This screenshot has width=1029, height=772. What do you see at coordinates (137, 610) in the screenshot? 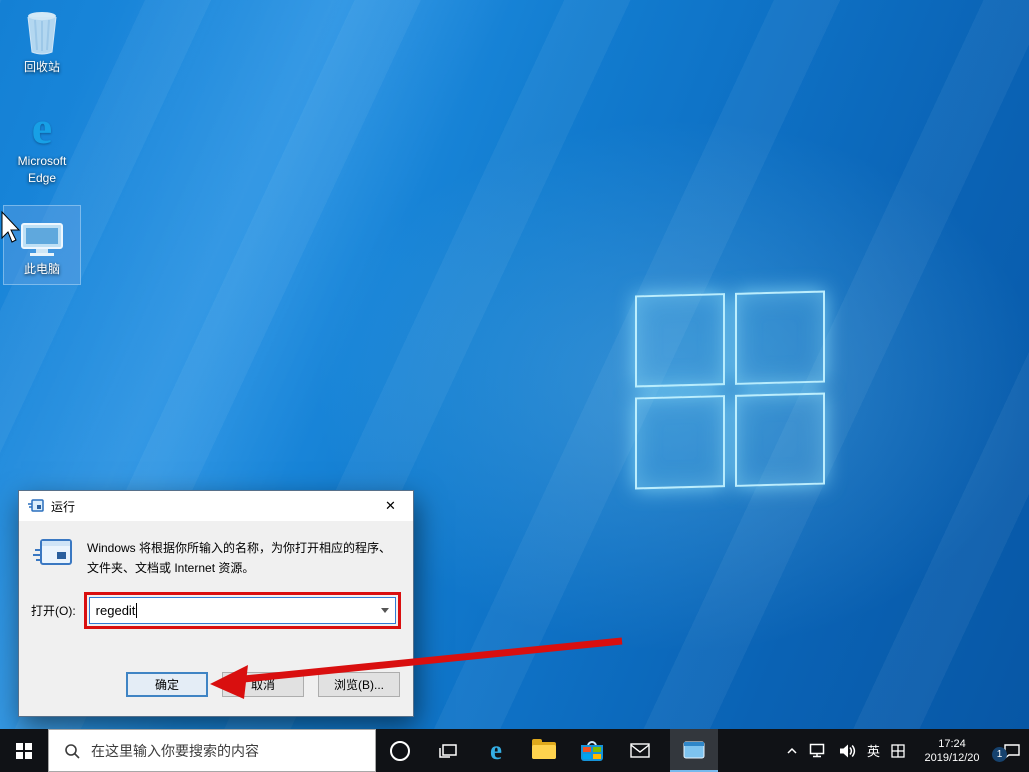
I see `text-cursor` at bounding box center [137, 610].